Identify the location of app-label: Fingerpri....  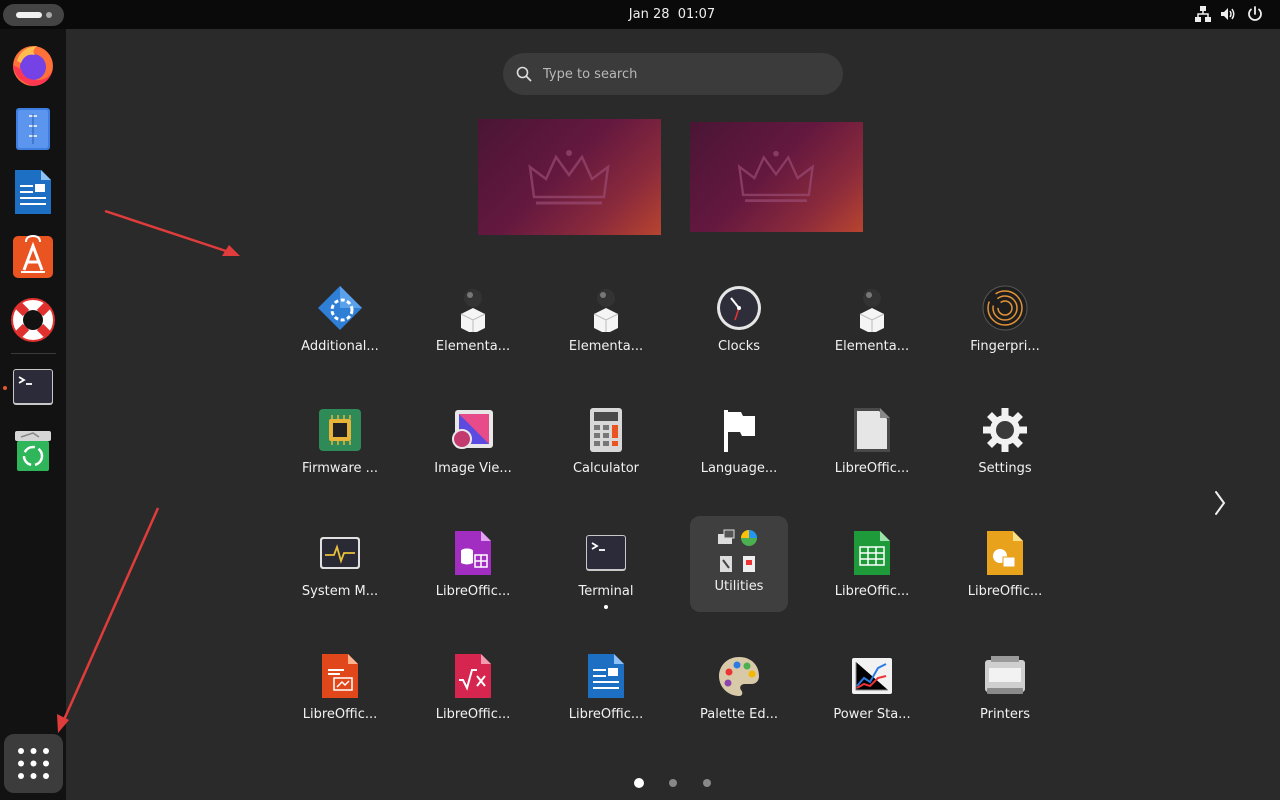
(1005, 346).